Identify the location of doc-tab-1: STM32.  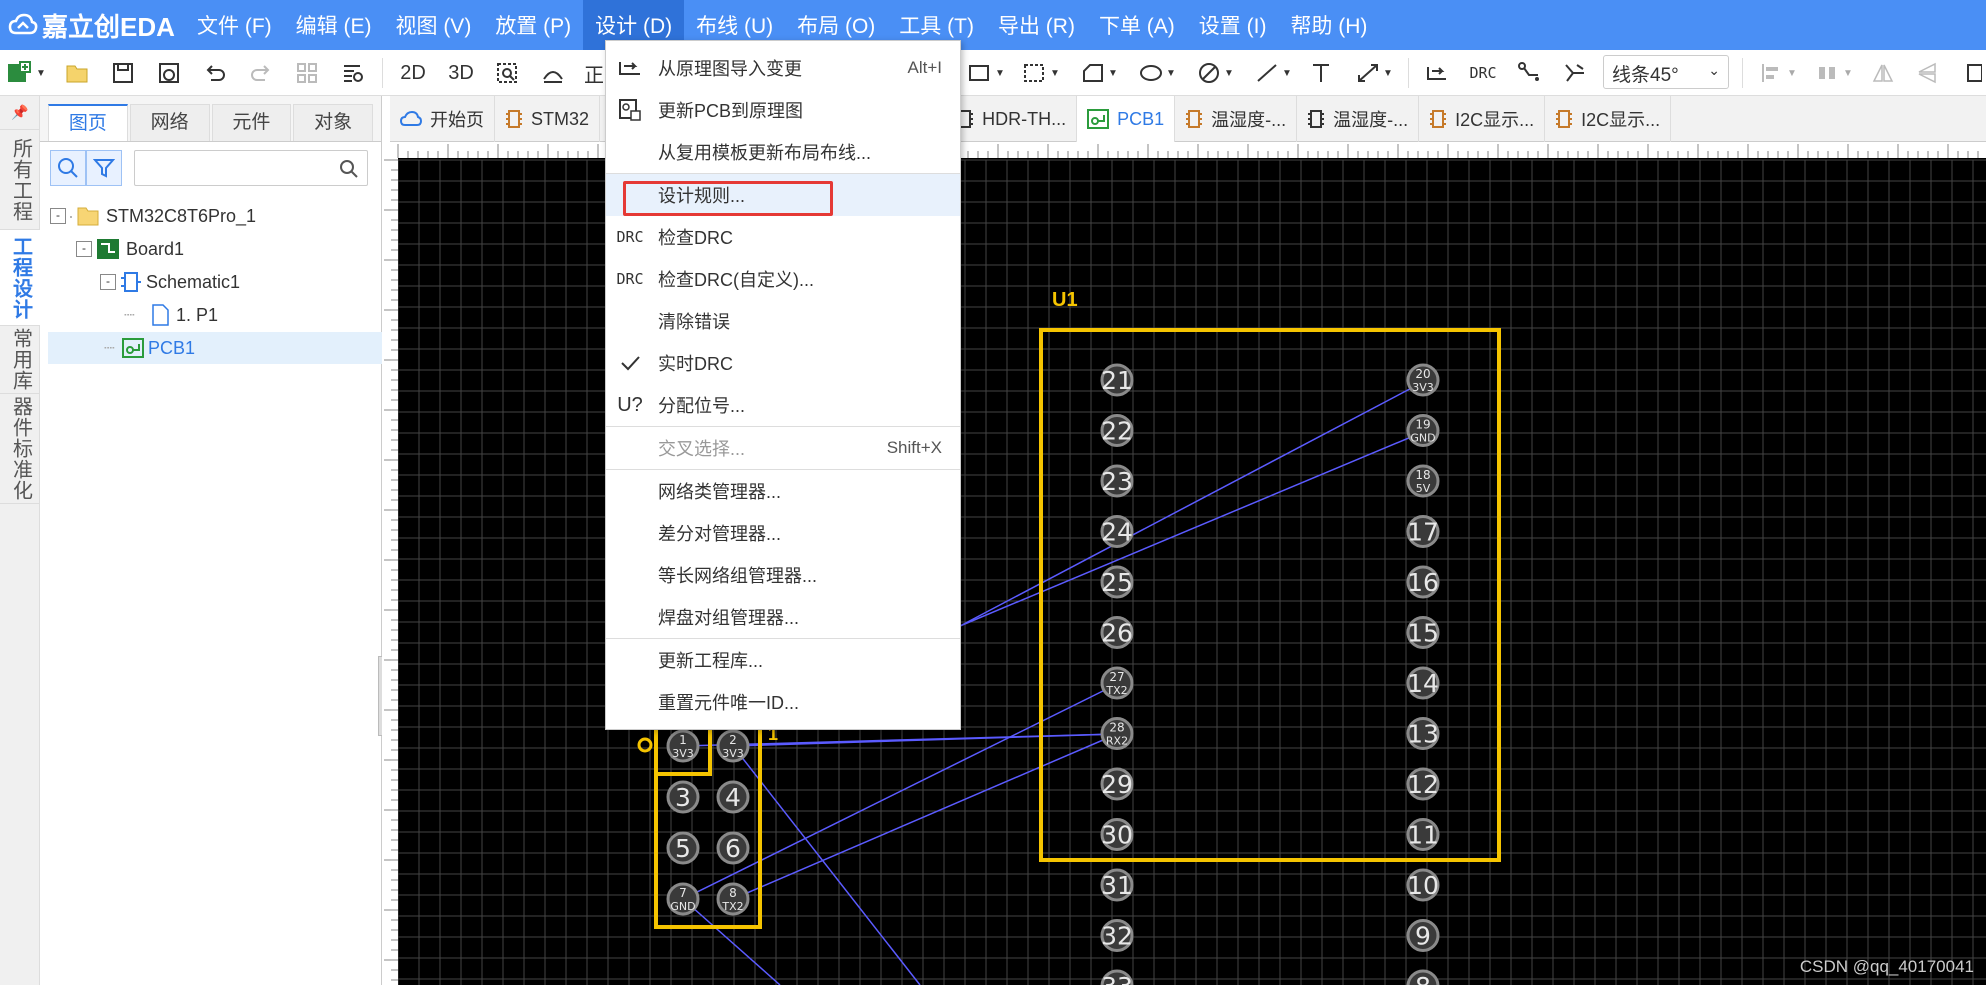
(548, 119).